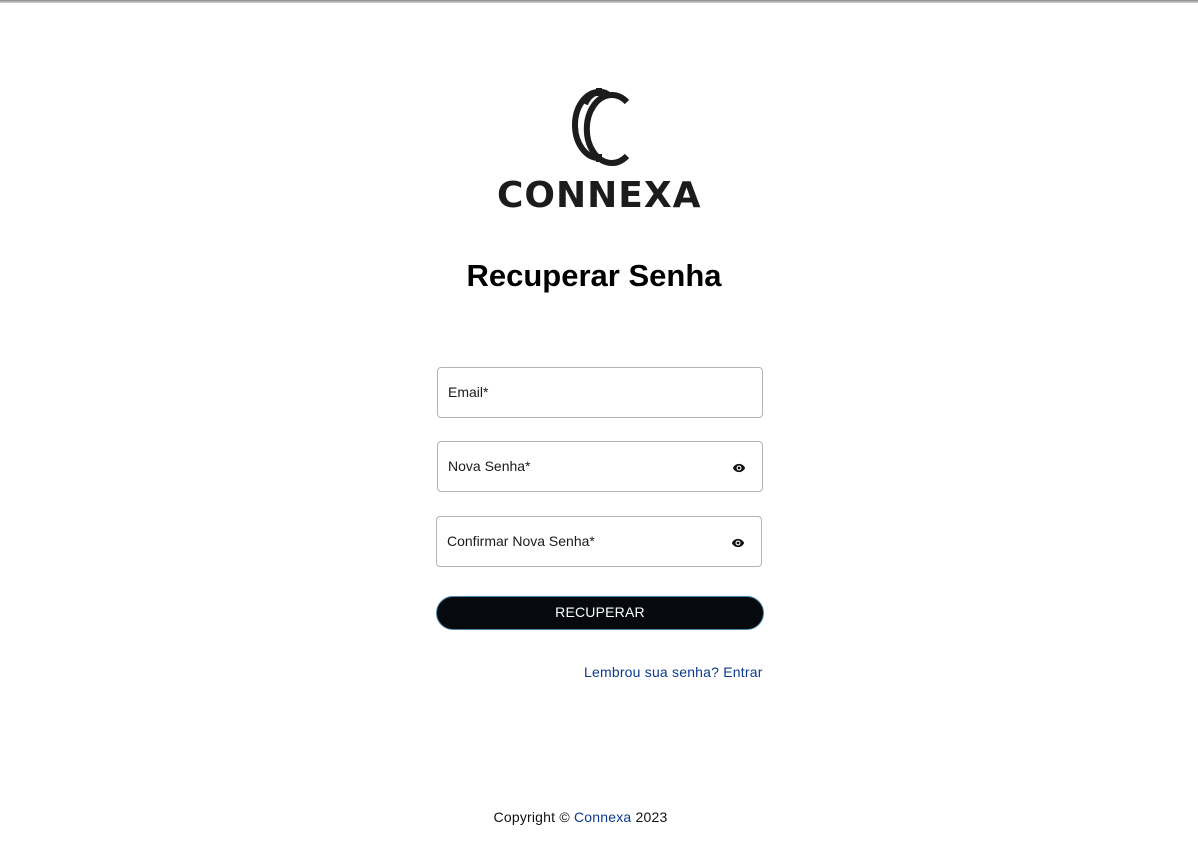  What do you see at coordinates (600, 466) in the screenshot?
I see `new-password-field: Nova Senha*` at bounding box center [600, 466].